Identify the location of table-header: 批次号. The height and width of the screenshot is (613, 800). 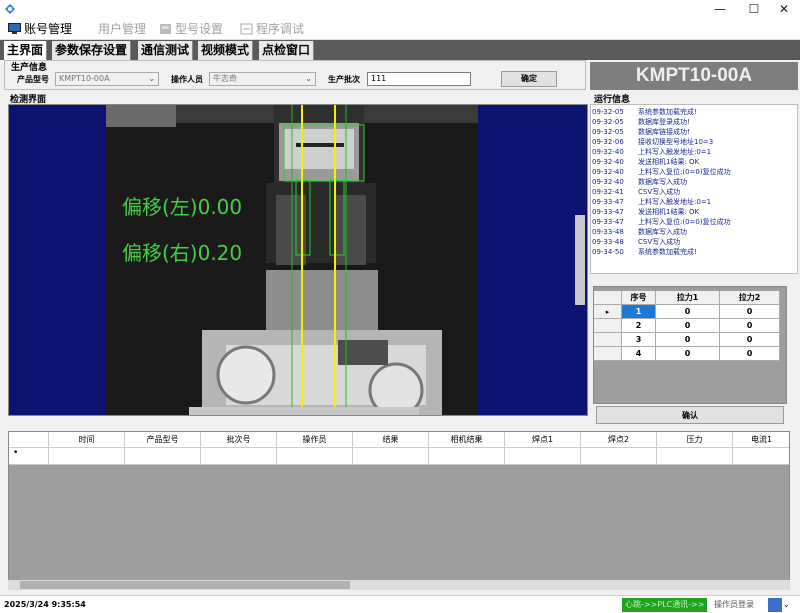
(239, 440).